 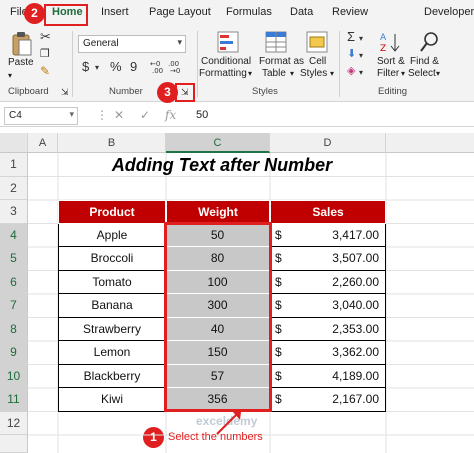 I want to click on format-painter-icon: ✎, so click(x=45, y=71).